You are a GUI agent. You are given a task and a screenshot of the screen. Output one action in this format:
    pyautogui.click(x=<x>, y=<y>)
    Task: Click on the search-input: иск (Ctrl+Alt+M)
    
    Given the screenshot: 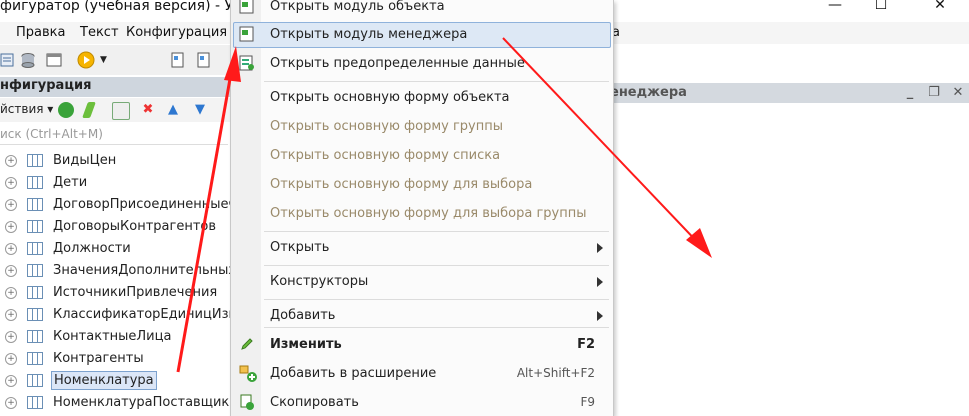 What is the action you would take?
    pyautogui.click(x=114, y=134)
    